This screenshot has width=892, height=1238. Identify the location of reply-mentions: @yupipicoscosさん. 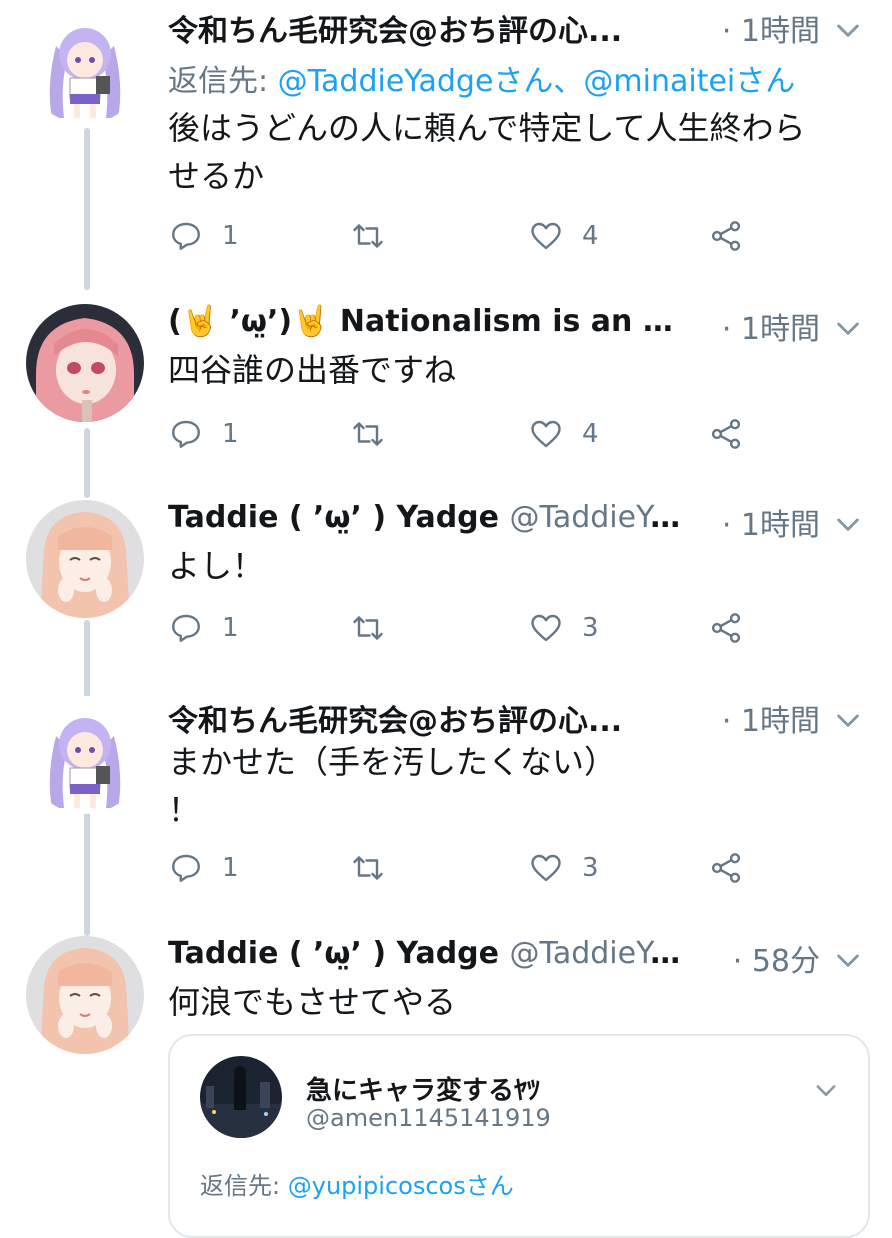
(401, 1186).